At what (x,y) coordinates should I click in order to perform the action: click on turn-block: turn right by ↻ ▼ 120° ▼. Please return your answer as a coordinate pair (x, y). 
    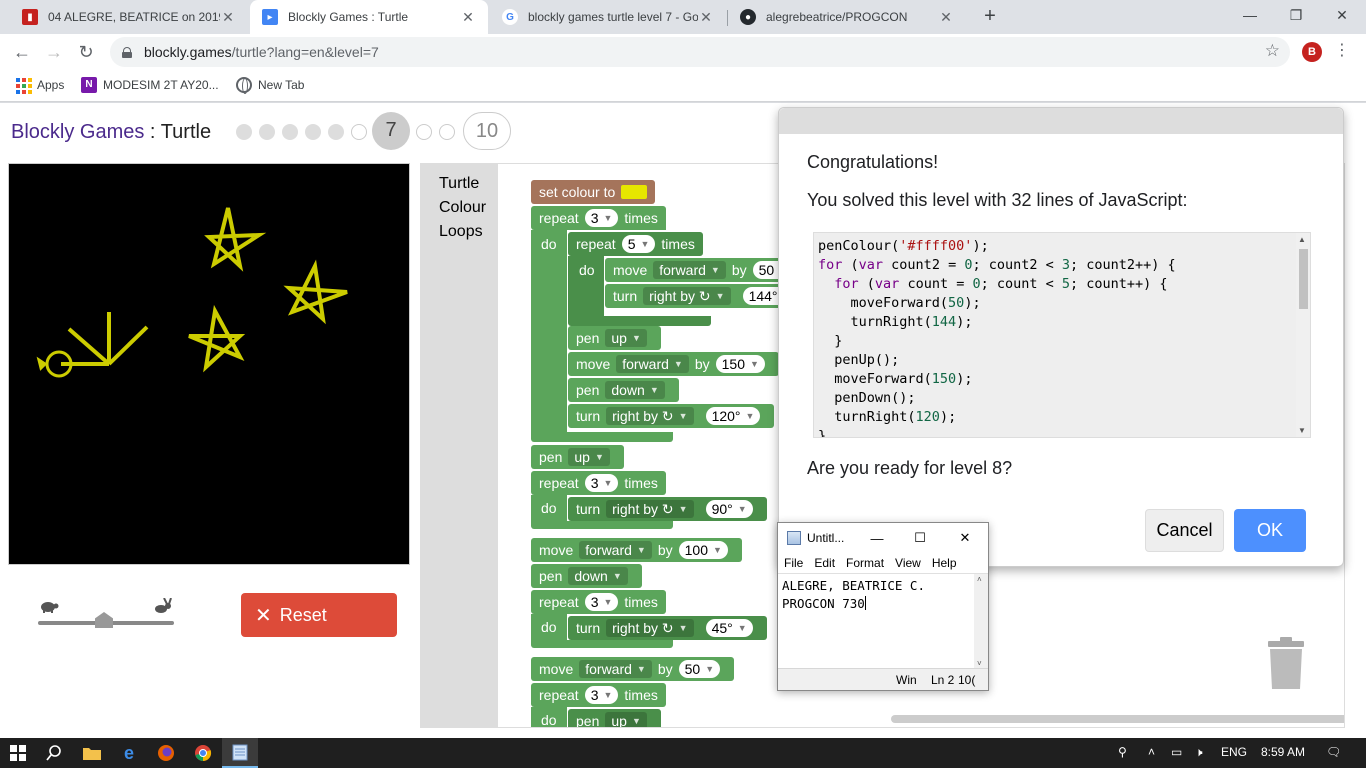
    Looking at the image, I should click on (671, 416).